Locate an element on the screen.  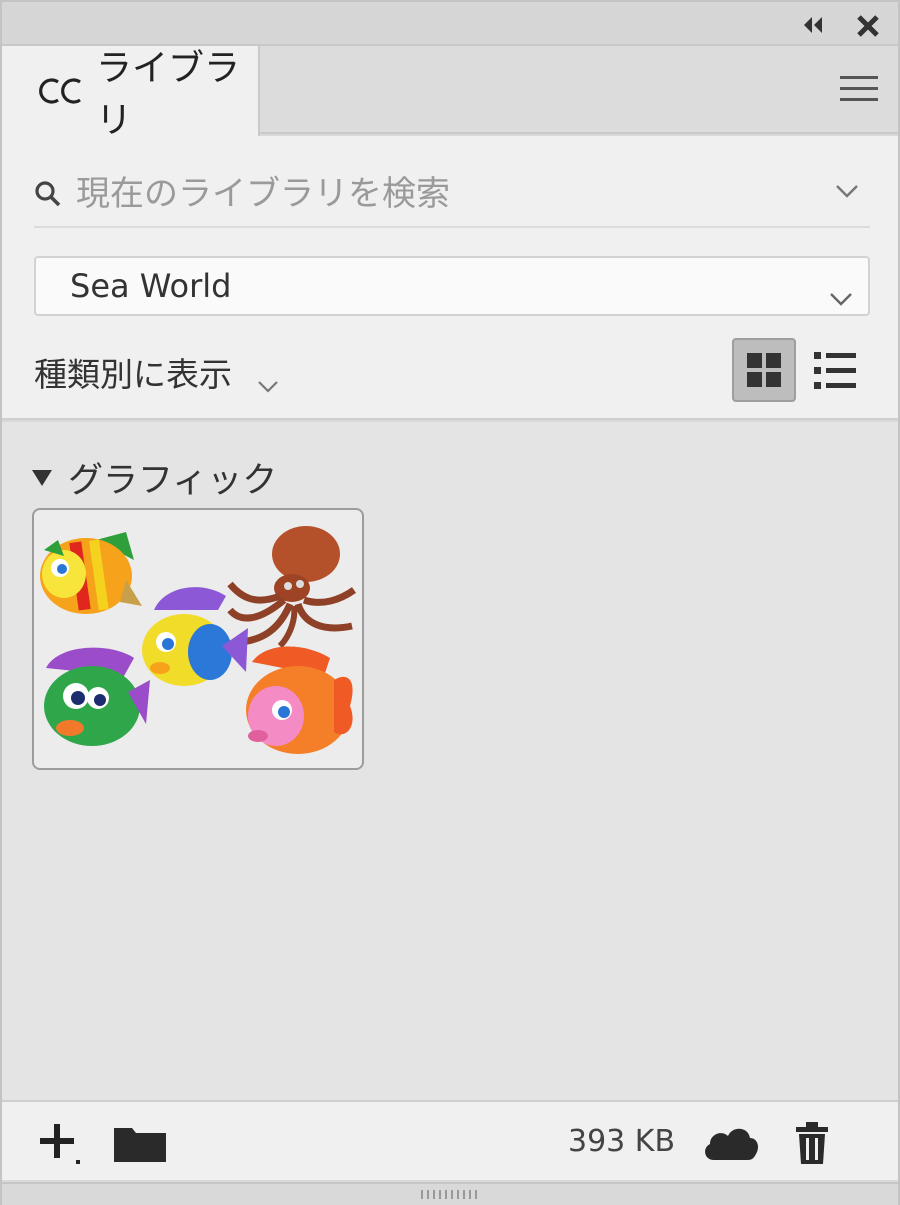
view-by-dropdown: 種類別に表示 is located at coordinates (157, 372).